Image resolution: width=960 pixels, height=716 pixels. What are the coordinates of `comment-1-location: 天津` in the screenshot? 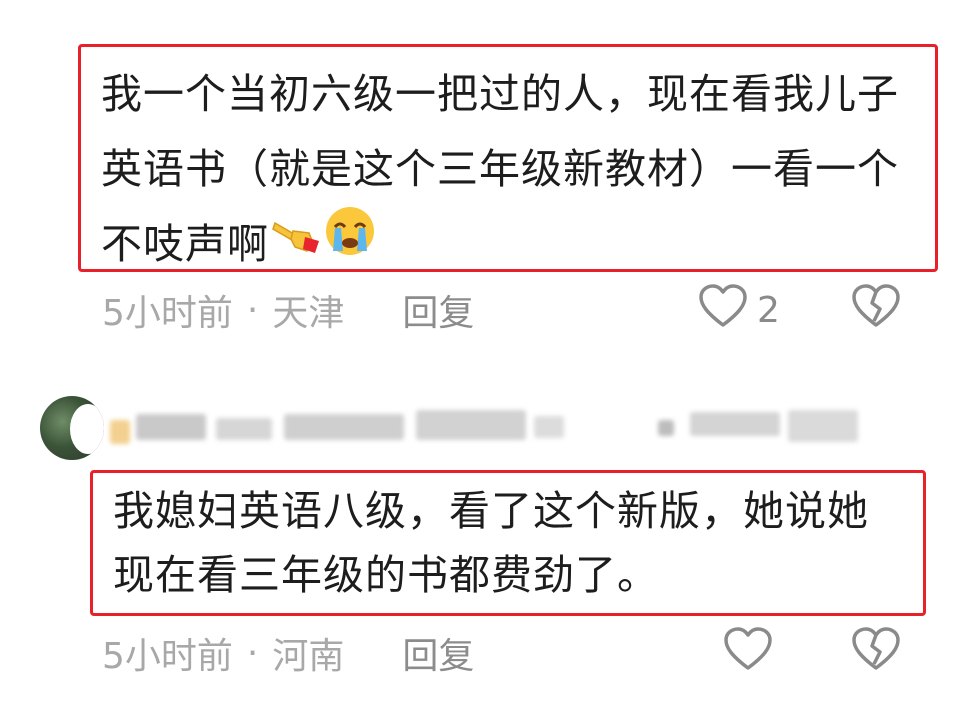 It's located at (308, 313).